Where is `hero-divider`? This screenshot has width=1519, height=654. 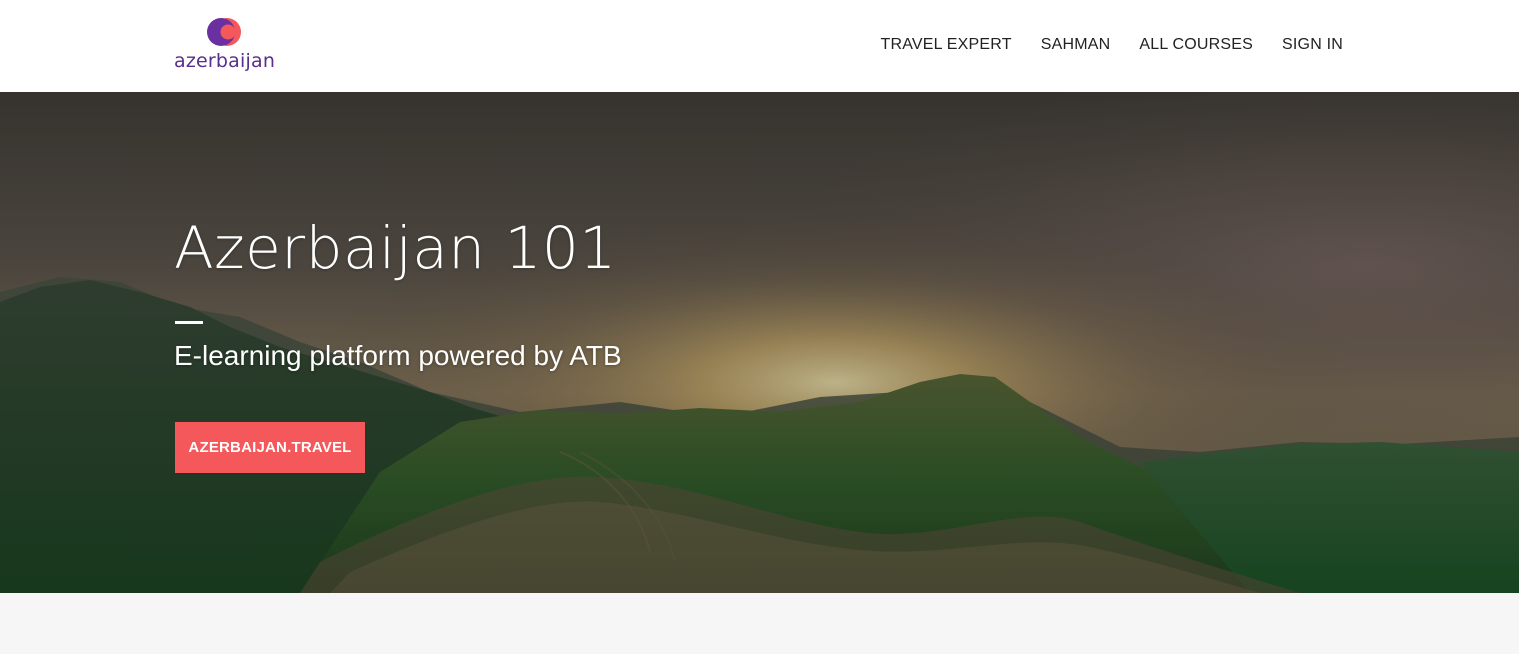
hero-divider is located at coordinates (189, 322).